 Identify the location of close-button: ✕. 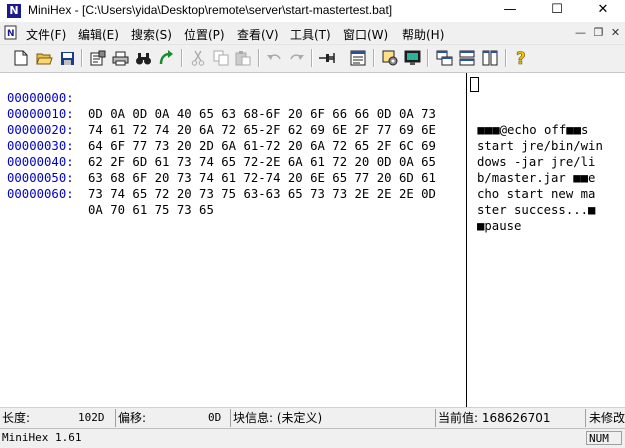
(603, 11).